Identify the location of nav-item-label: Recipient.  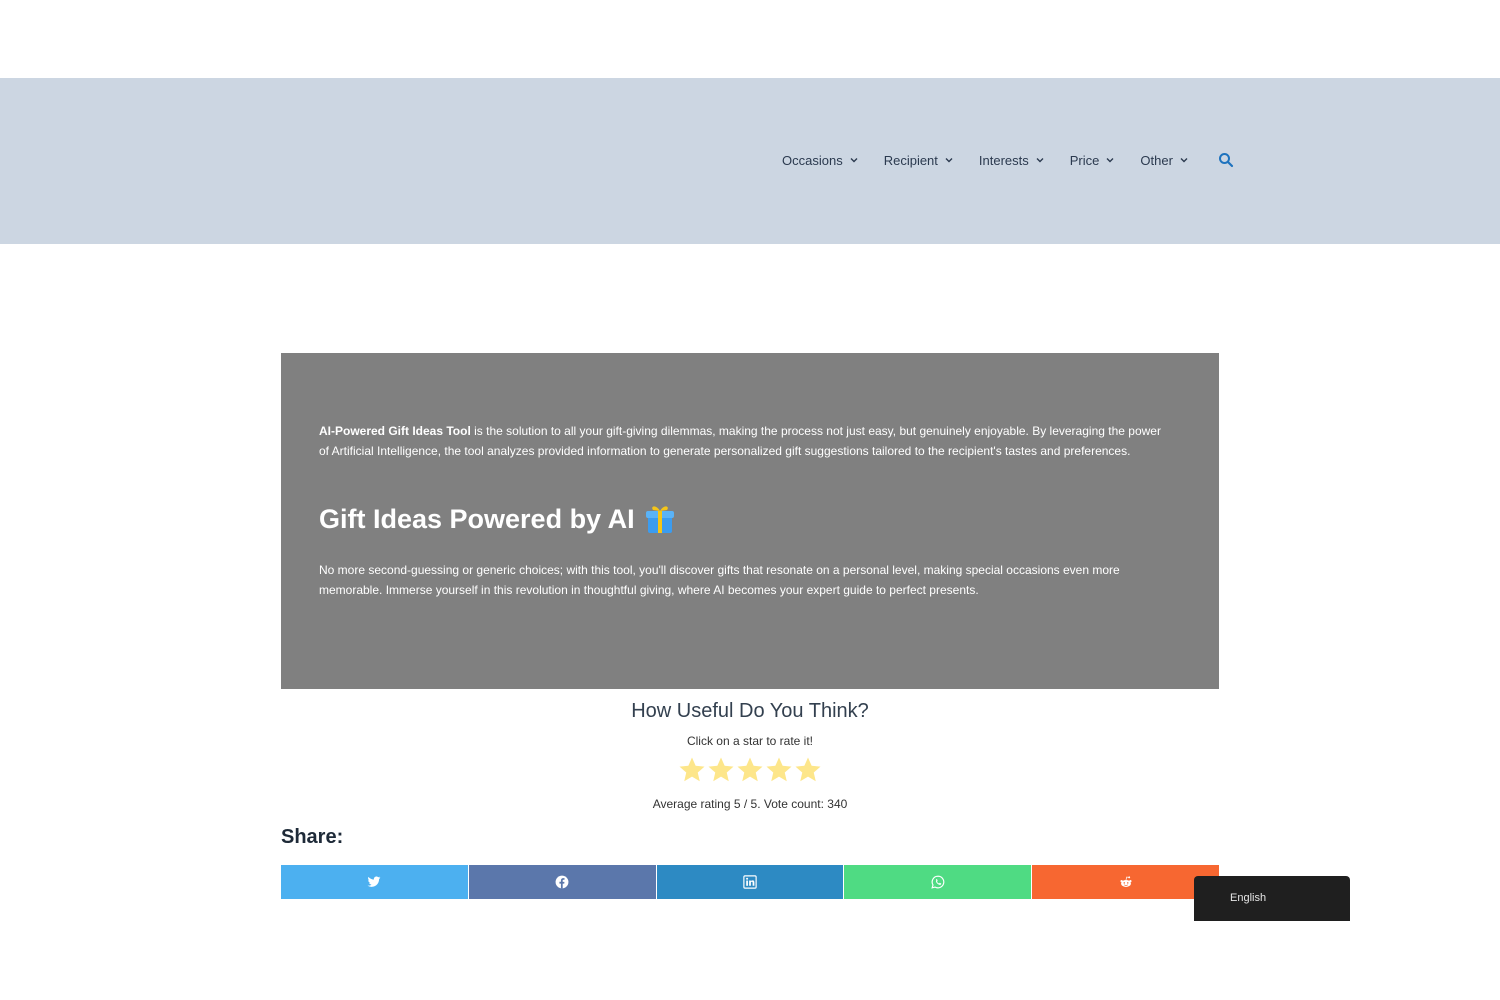
(910, 160).